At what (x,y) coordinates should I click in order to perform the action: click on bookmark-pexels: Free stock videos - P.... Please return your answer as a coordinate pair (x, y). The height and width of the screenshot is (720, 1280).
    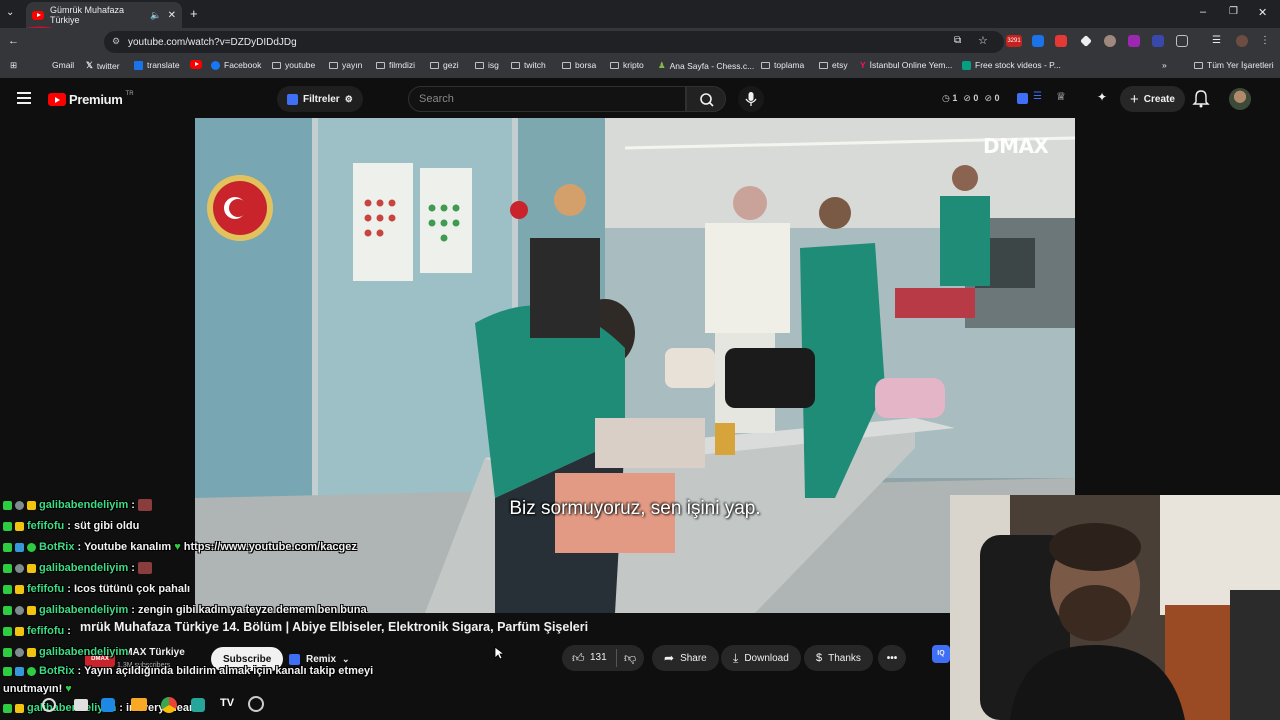
    Looking at the image, I should click on (1011, 65).